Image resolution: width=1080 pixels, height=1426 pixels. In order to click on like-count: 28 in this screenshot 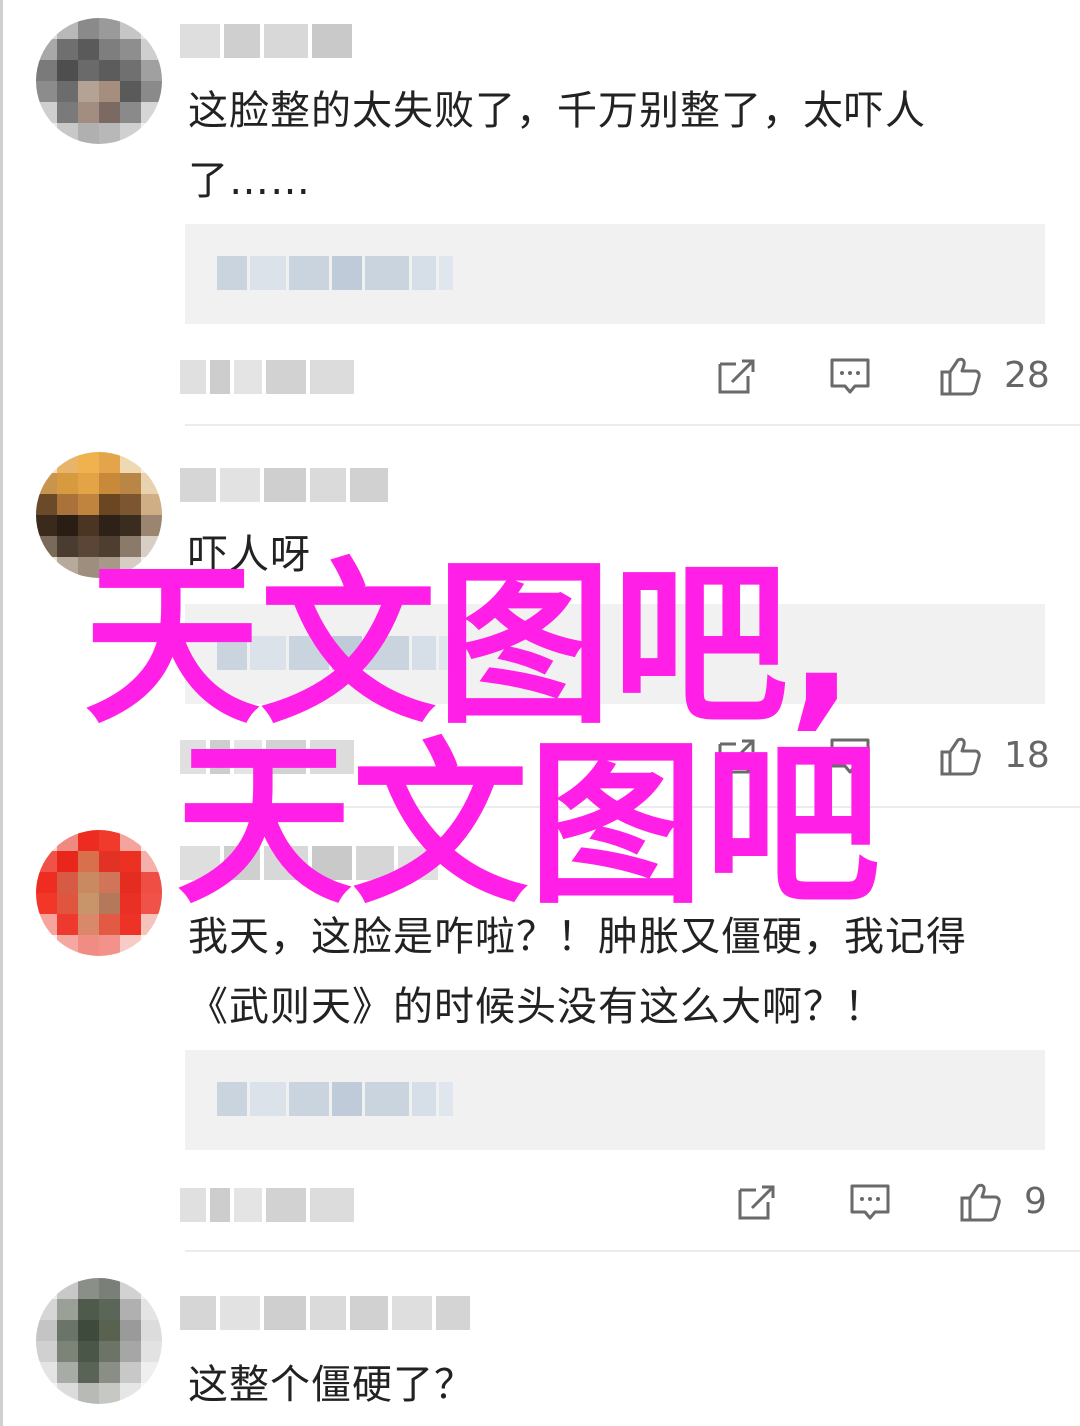, I will do `click(1027, 375)`.